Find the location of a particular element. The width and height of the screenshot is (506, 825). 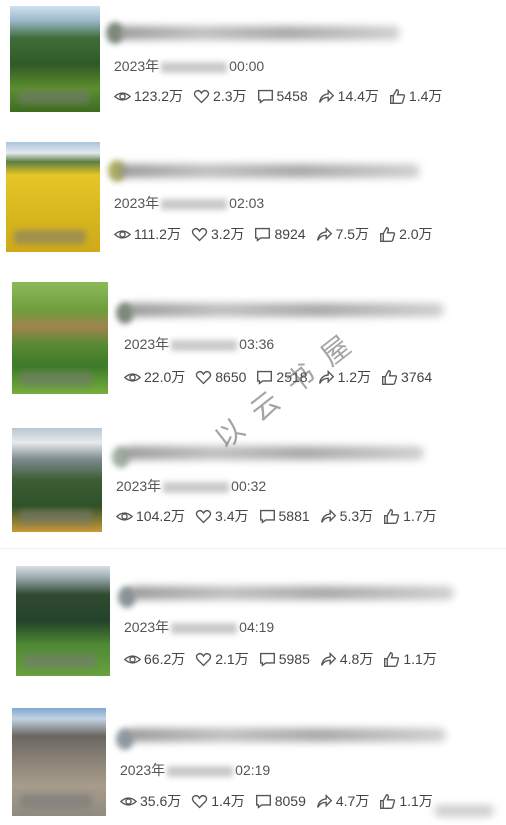

stats-row: 104.2万 3.4万 5881 5.3万 1.7万 is located at coordinates (281, 516).